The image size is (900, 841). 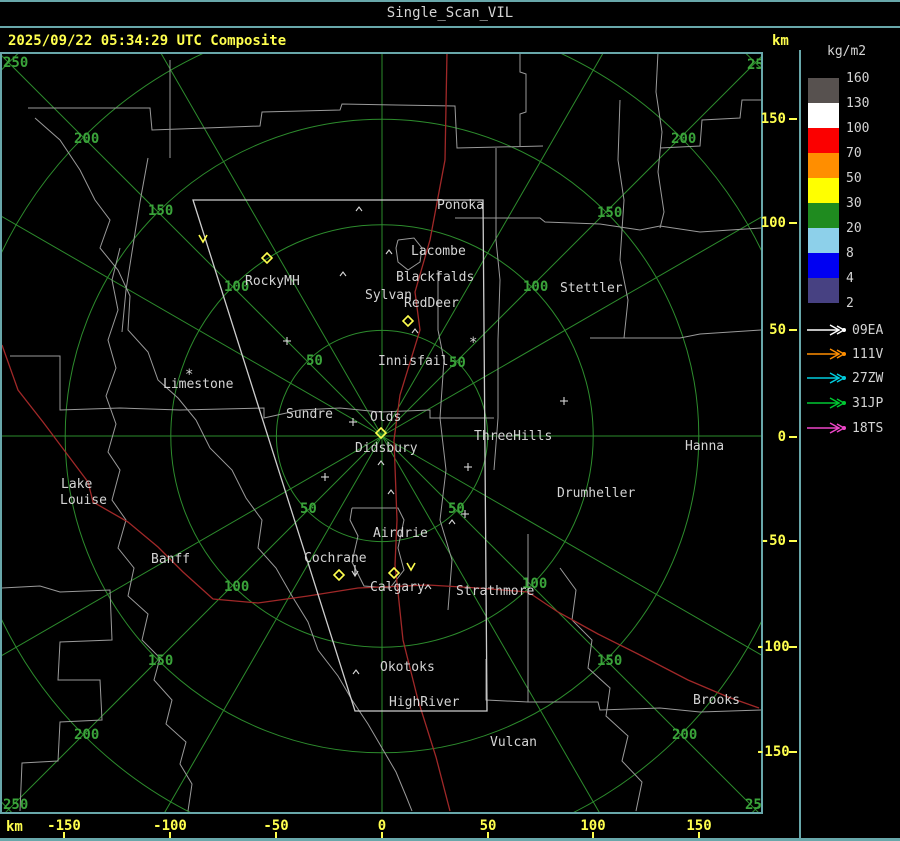 I want to click on city-label-reddeer: RedDeer, so click(x=431, y=303).